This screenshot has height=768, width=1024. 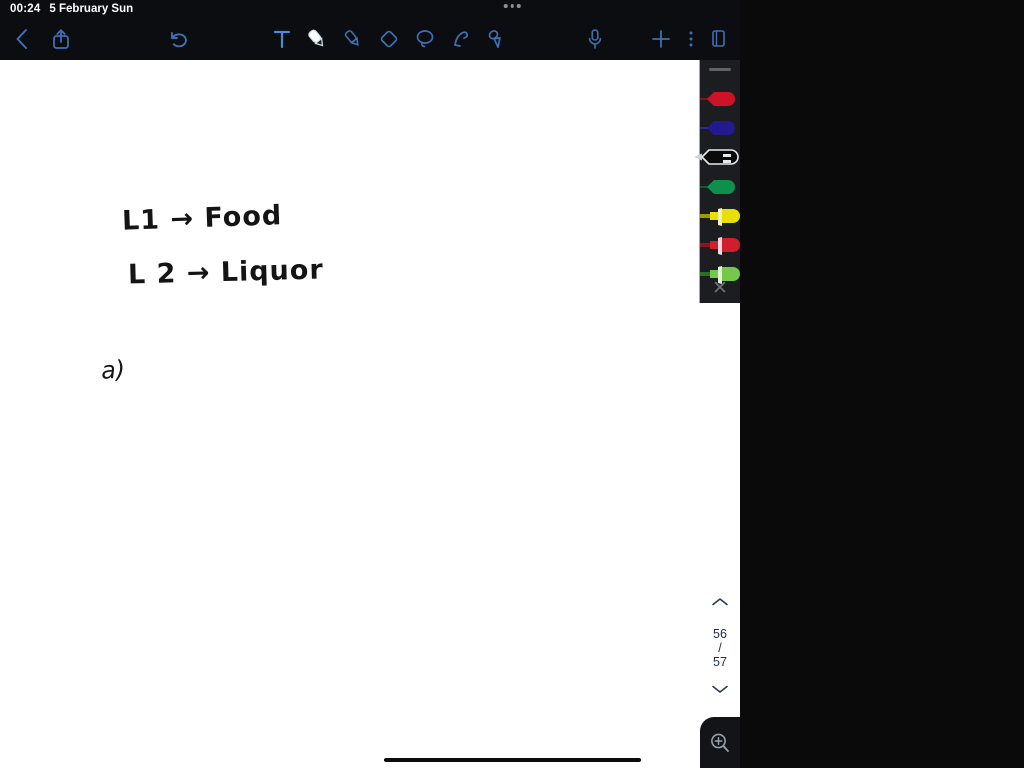 What do you see at coordinates (720, 39) in the screenshot?
I see `pages-icon` at bounding box center [720, 39].